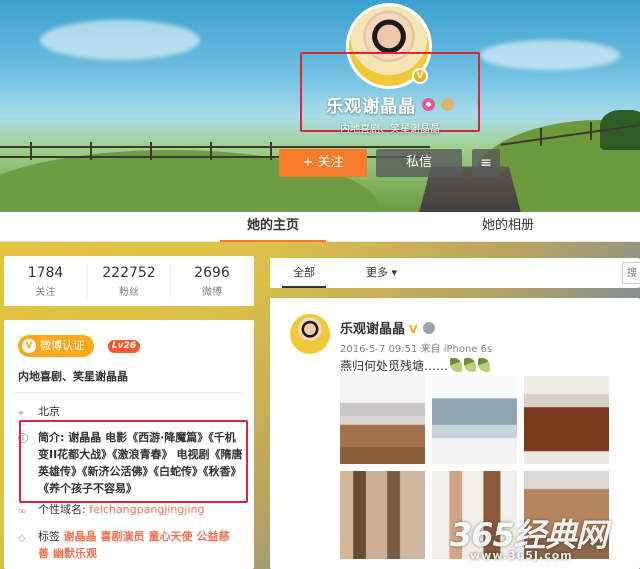 The image size is (640, 569). What do you see at coordinates (45, 273) in the screenshot?
I see `stat-value: 1784` at bounding box center [45, 273].